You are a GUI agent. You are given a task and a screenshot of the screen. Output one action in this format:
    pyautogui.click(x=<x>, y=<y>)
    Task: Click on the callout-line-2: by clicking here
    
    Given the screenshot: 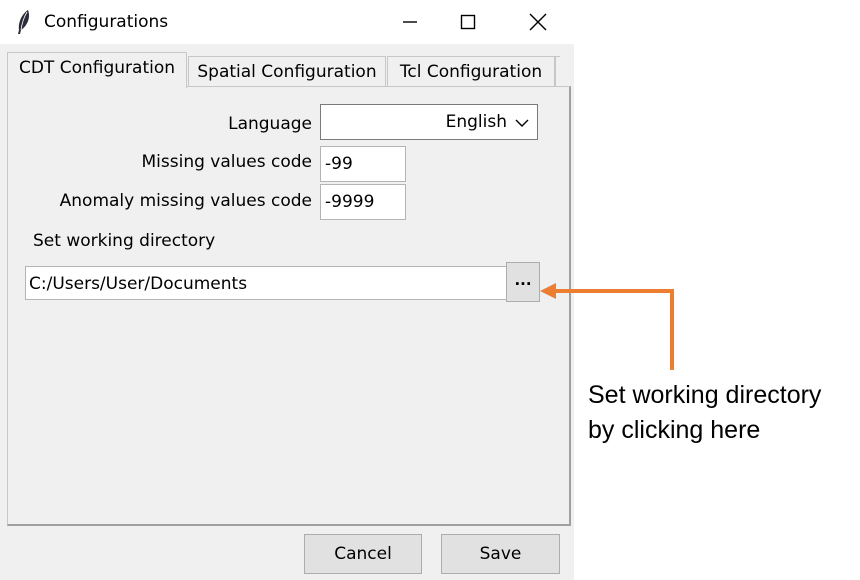 What is the action you would take?
    pyautogui.click(x=674, y=430)
    